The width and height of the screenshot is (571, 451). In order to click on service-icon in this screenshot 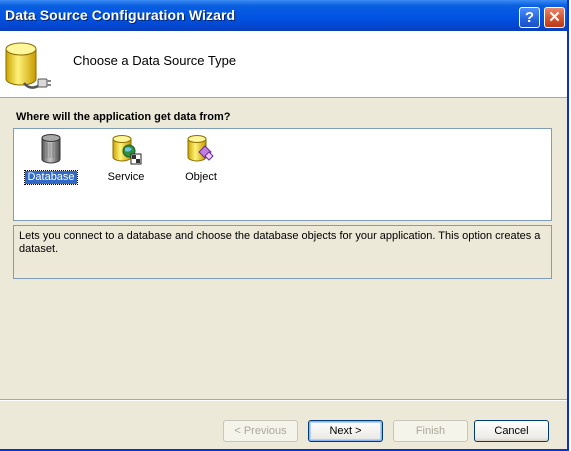, I will do `click(127, 150)`.